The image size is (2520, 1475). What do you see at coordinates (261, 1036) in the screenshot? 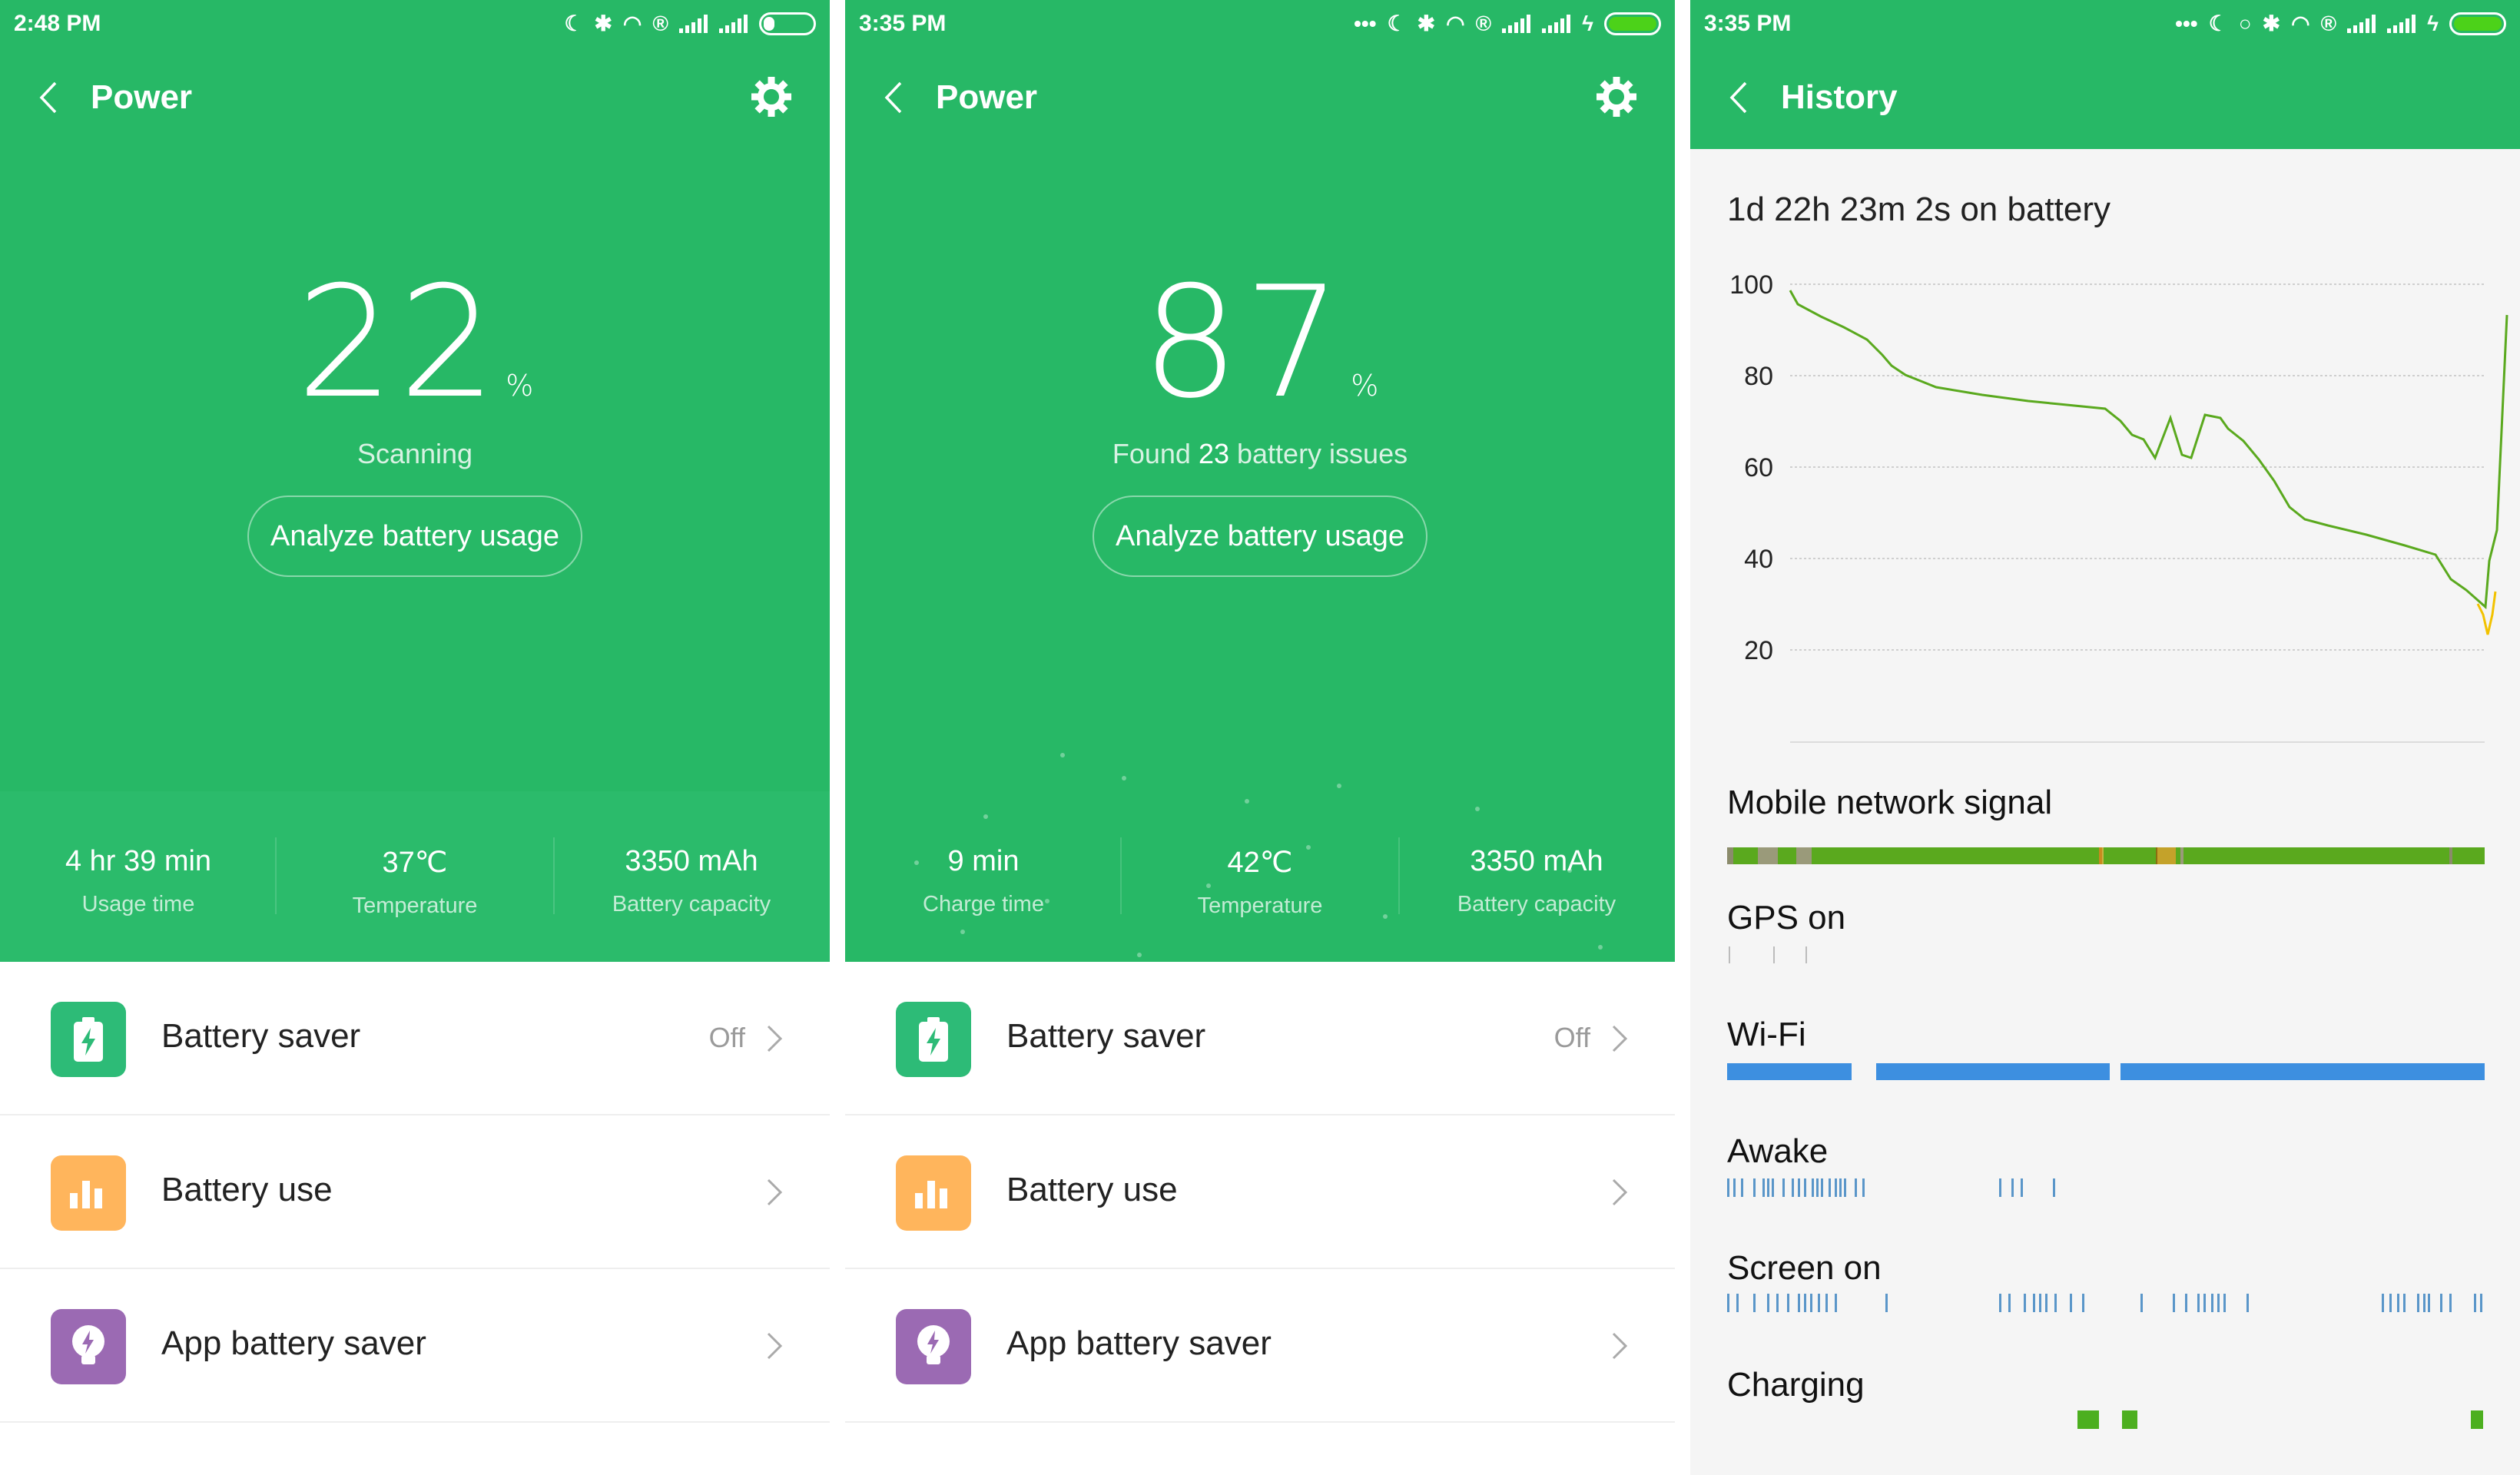
I see `list-item-label: Battery saver` at bounding box center [261, 1036].